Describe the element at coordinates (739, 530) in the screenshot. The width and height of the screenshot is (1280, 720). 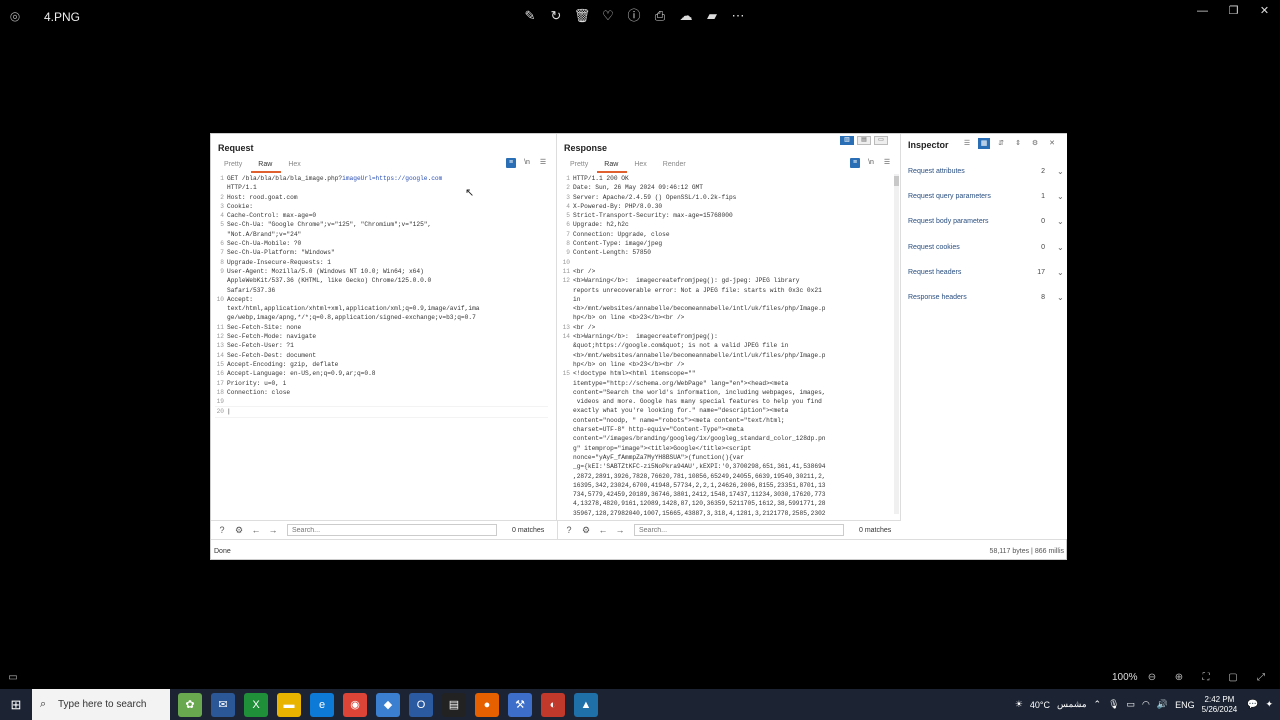
I see `response-search-input` at that location.